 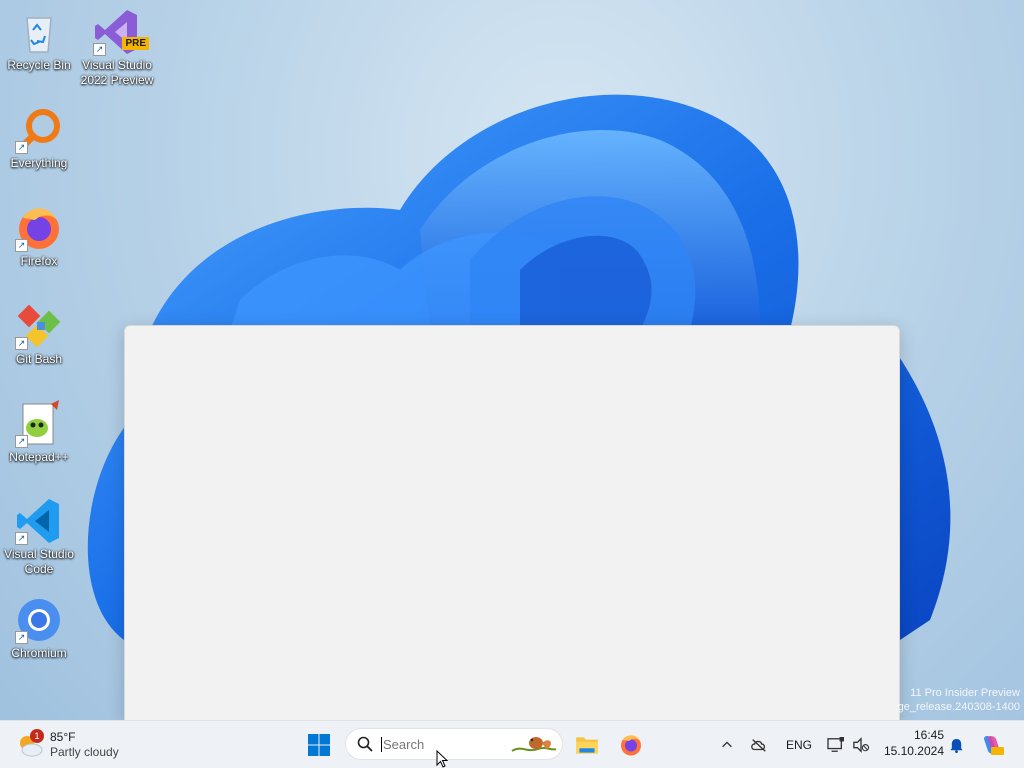 I want to click on mouse-cursor-icon, so click(x=442, y=759).